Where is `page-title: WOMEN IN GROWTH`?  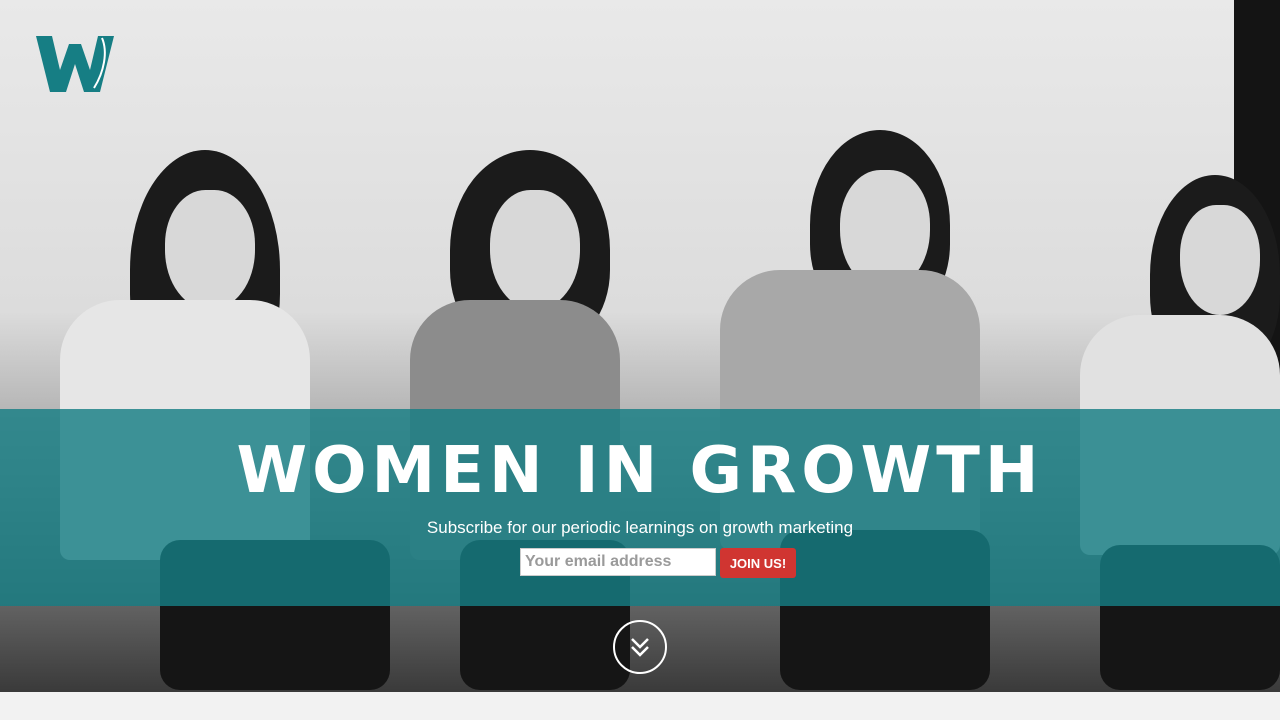 page-title: WOMEN IN GROWTH is located at coordinates (640, 471).